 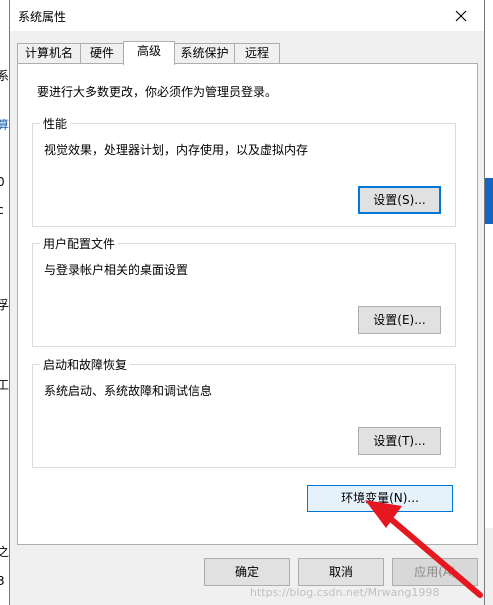 I want to click on background-text-fragment: 系, so click(x=4, y=76).